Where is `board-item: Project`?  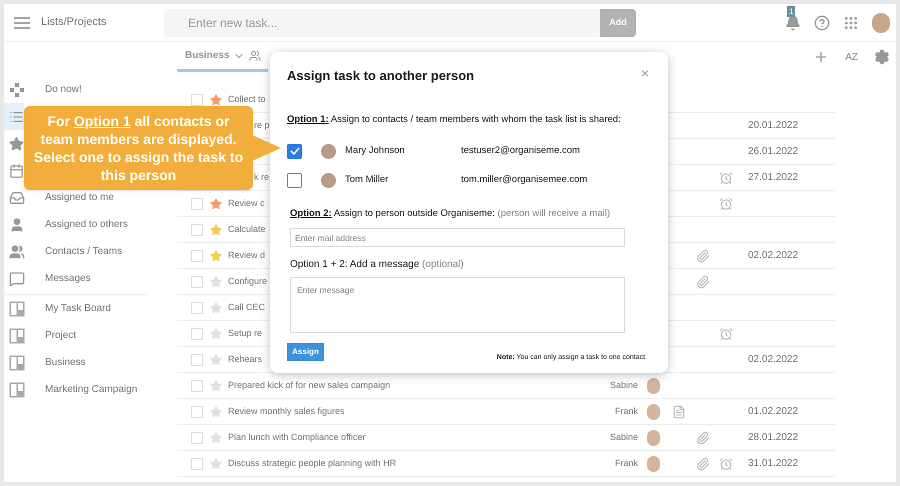 board-item: Project is located at coordinates (75, 335).